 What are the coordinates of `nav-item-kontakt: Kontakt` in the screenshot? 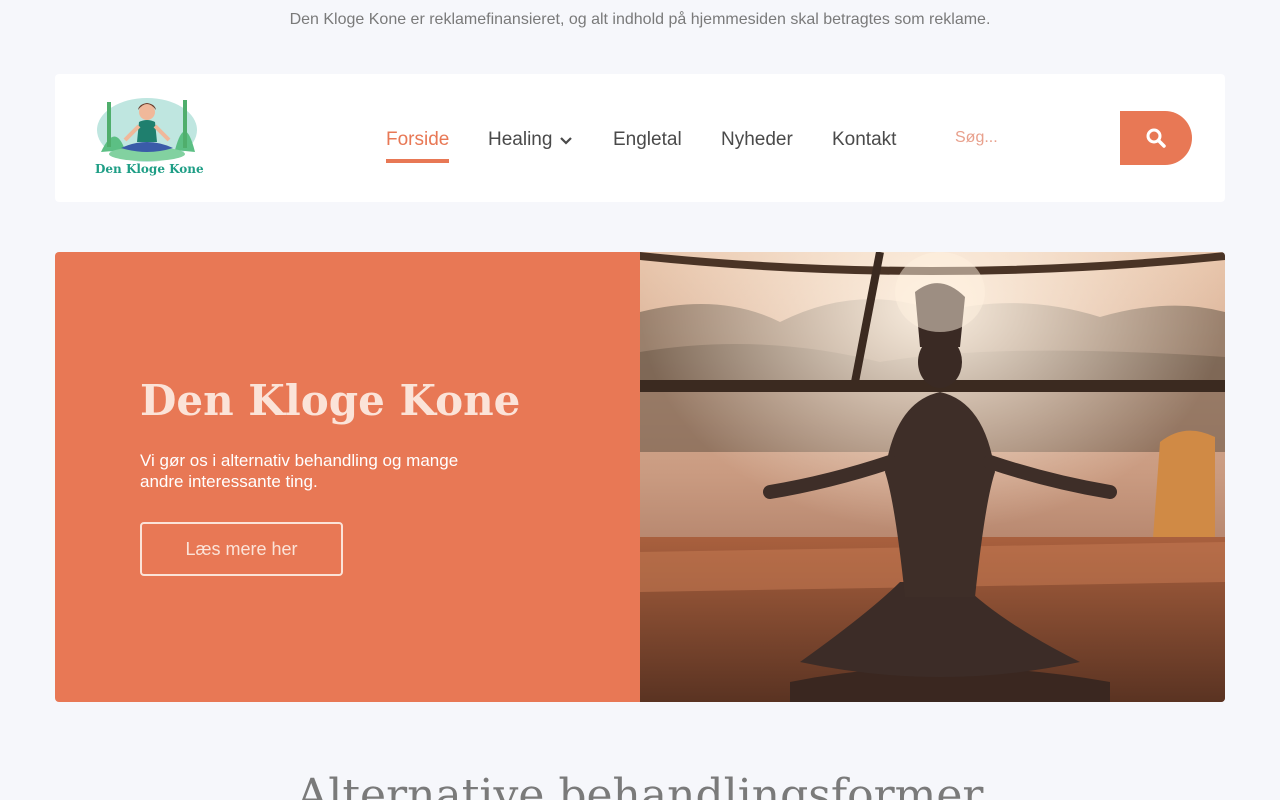 It's located at (864, 140).